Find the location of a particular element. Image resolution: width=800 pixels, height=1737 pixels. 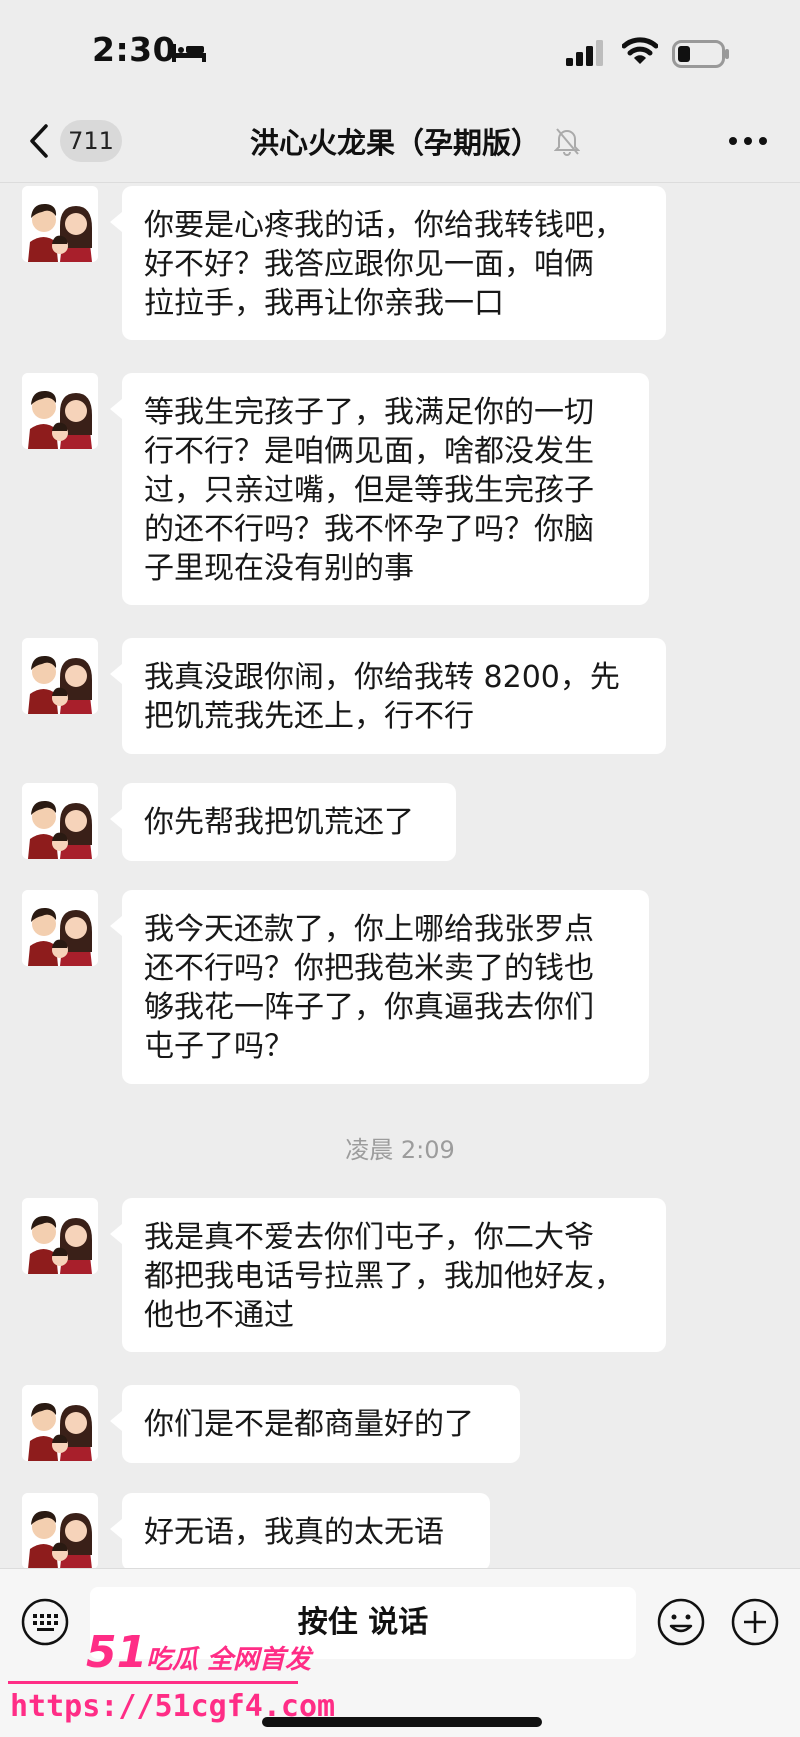

wifi-icon is located at coordinates (640, 50).